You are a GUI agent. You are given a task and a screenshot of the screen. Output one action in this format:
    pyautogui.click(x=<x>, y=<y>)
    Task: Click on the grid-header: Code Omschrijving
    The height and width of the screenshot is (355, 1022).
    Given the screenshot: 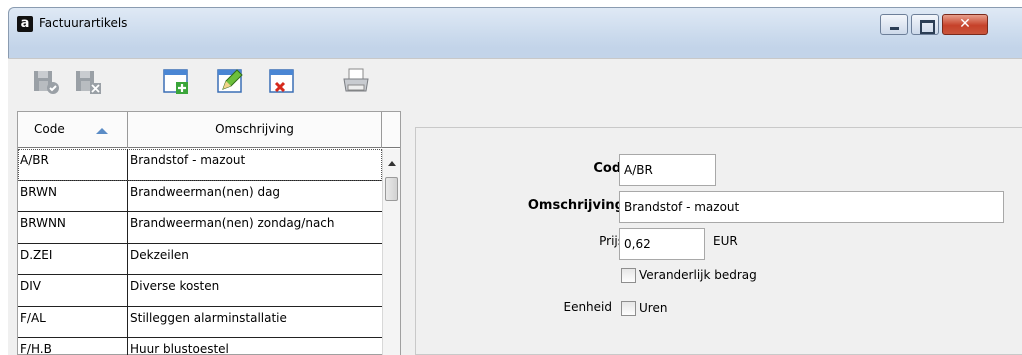 What is the action you would take?
    pyautogui.click(x=209, y=130)
    